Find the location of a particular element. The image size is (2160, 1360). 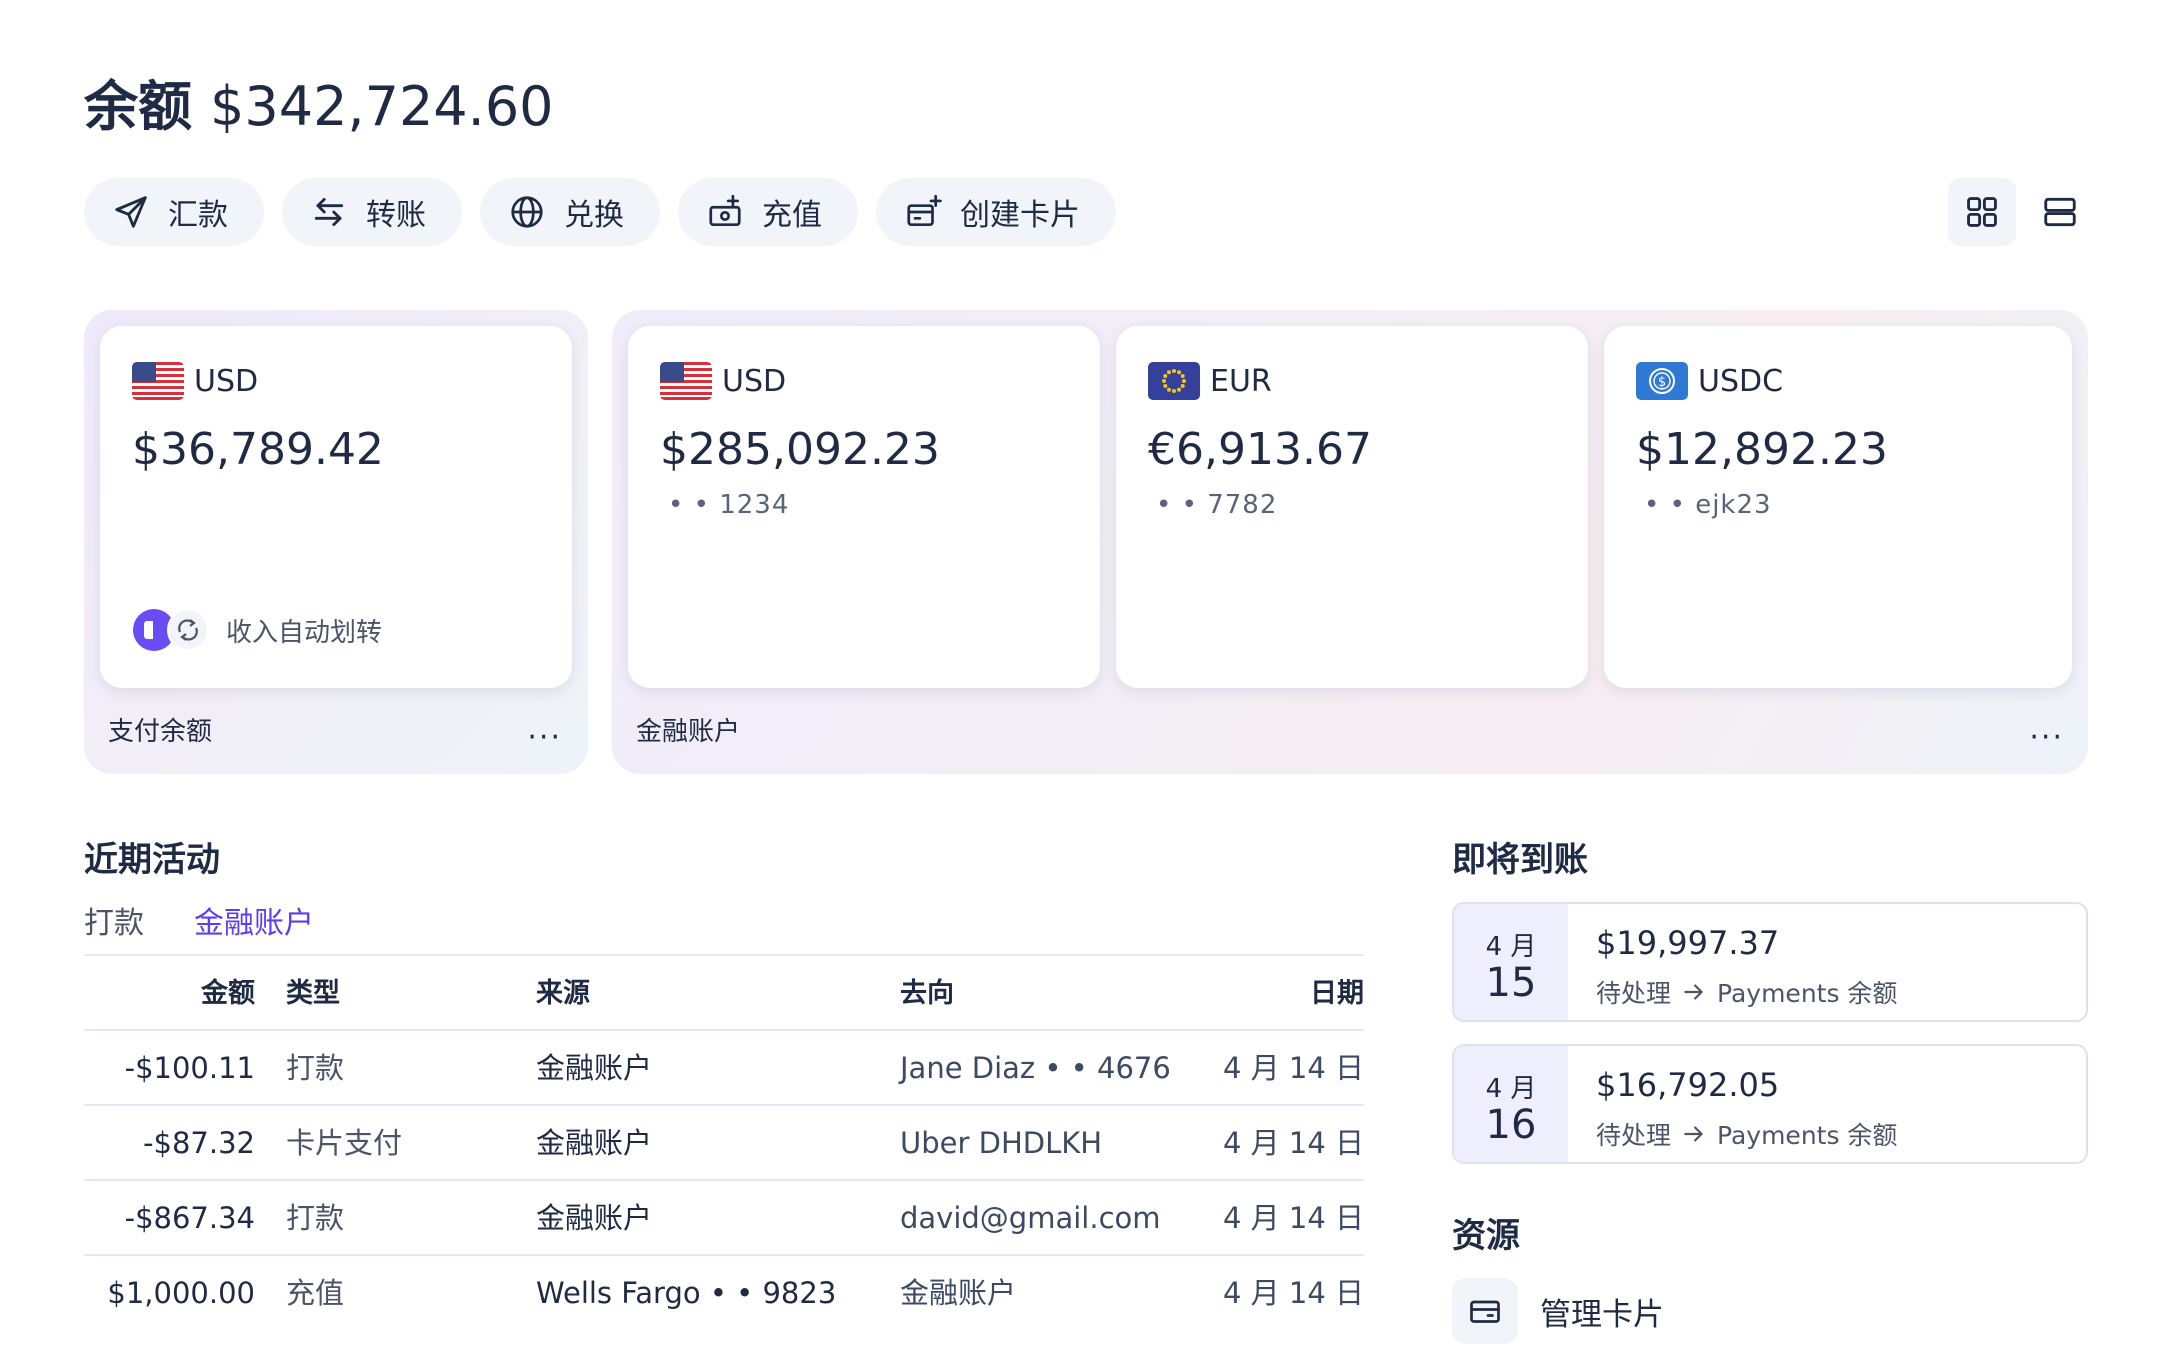

payments-usd-card: USD $36,789.42 收入自动划转 is located at coordinates (336, 507).